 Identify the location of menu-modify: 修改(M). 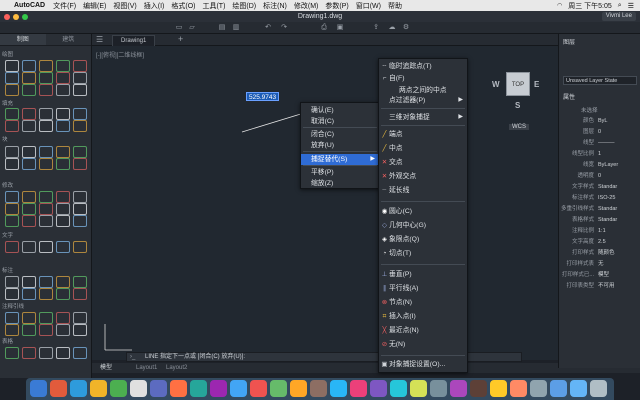
(306, 6).